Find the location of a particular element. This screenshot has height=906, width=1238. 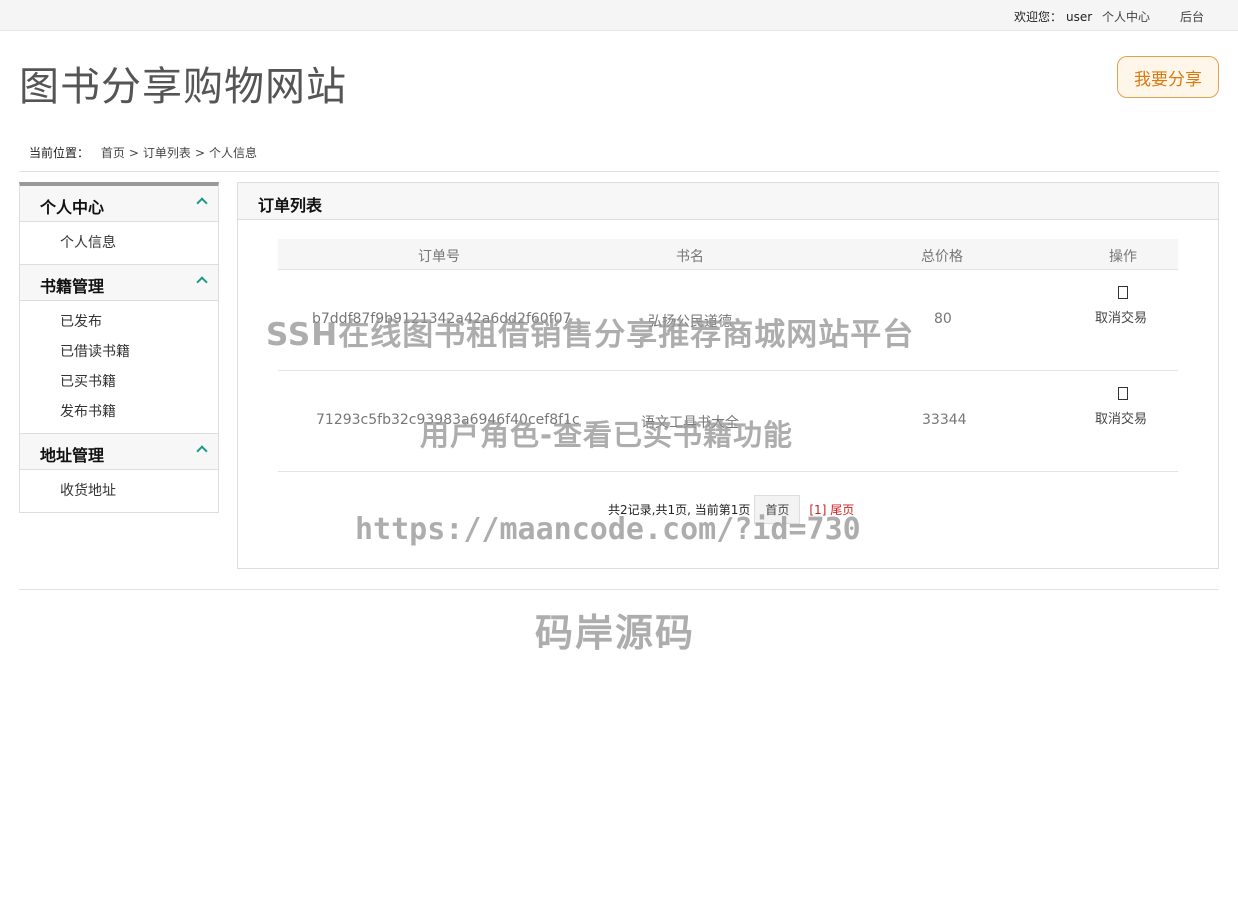

watermark-brand: 码岸源码 is located at coordinates (615, 633).